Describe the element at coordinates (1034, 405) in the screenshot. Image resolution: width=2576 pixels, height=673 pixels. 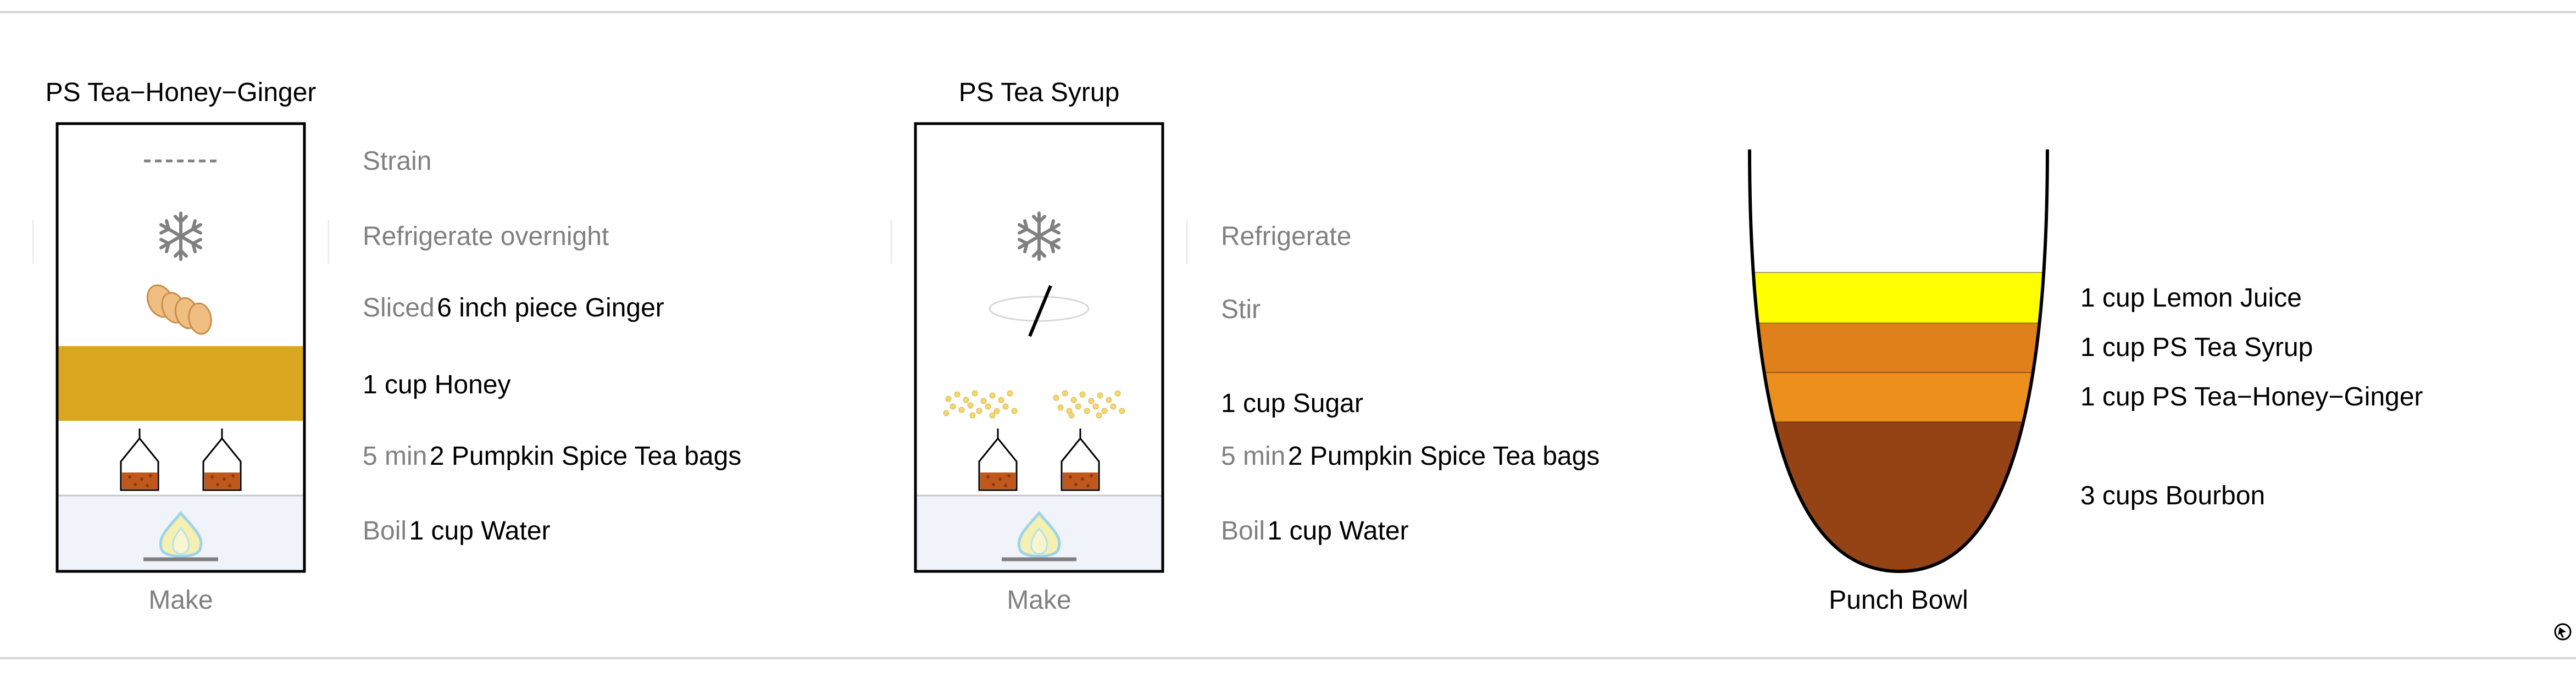
I see `sugar-icon` at that location.